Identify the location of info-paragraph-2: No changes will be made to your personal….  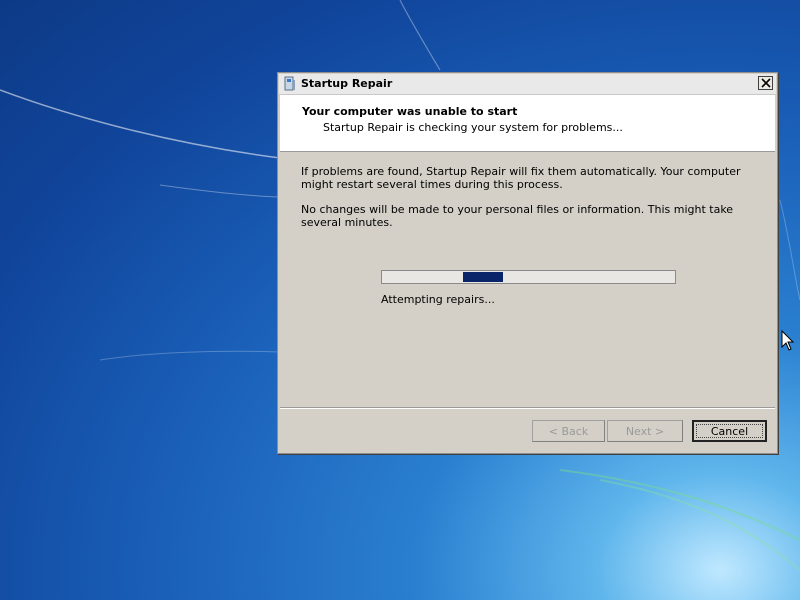
(517, 216).